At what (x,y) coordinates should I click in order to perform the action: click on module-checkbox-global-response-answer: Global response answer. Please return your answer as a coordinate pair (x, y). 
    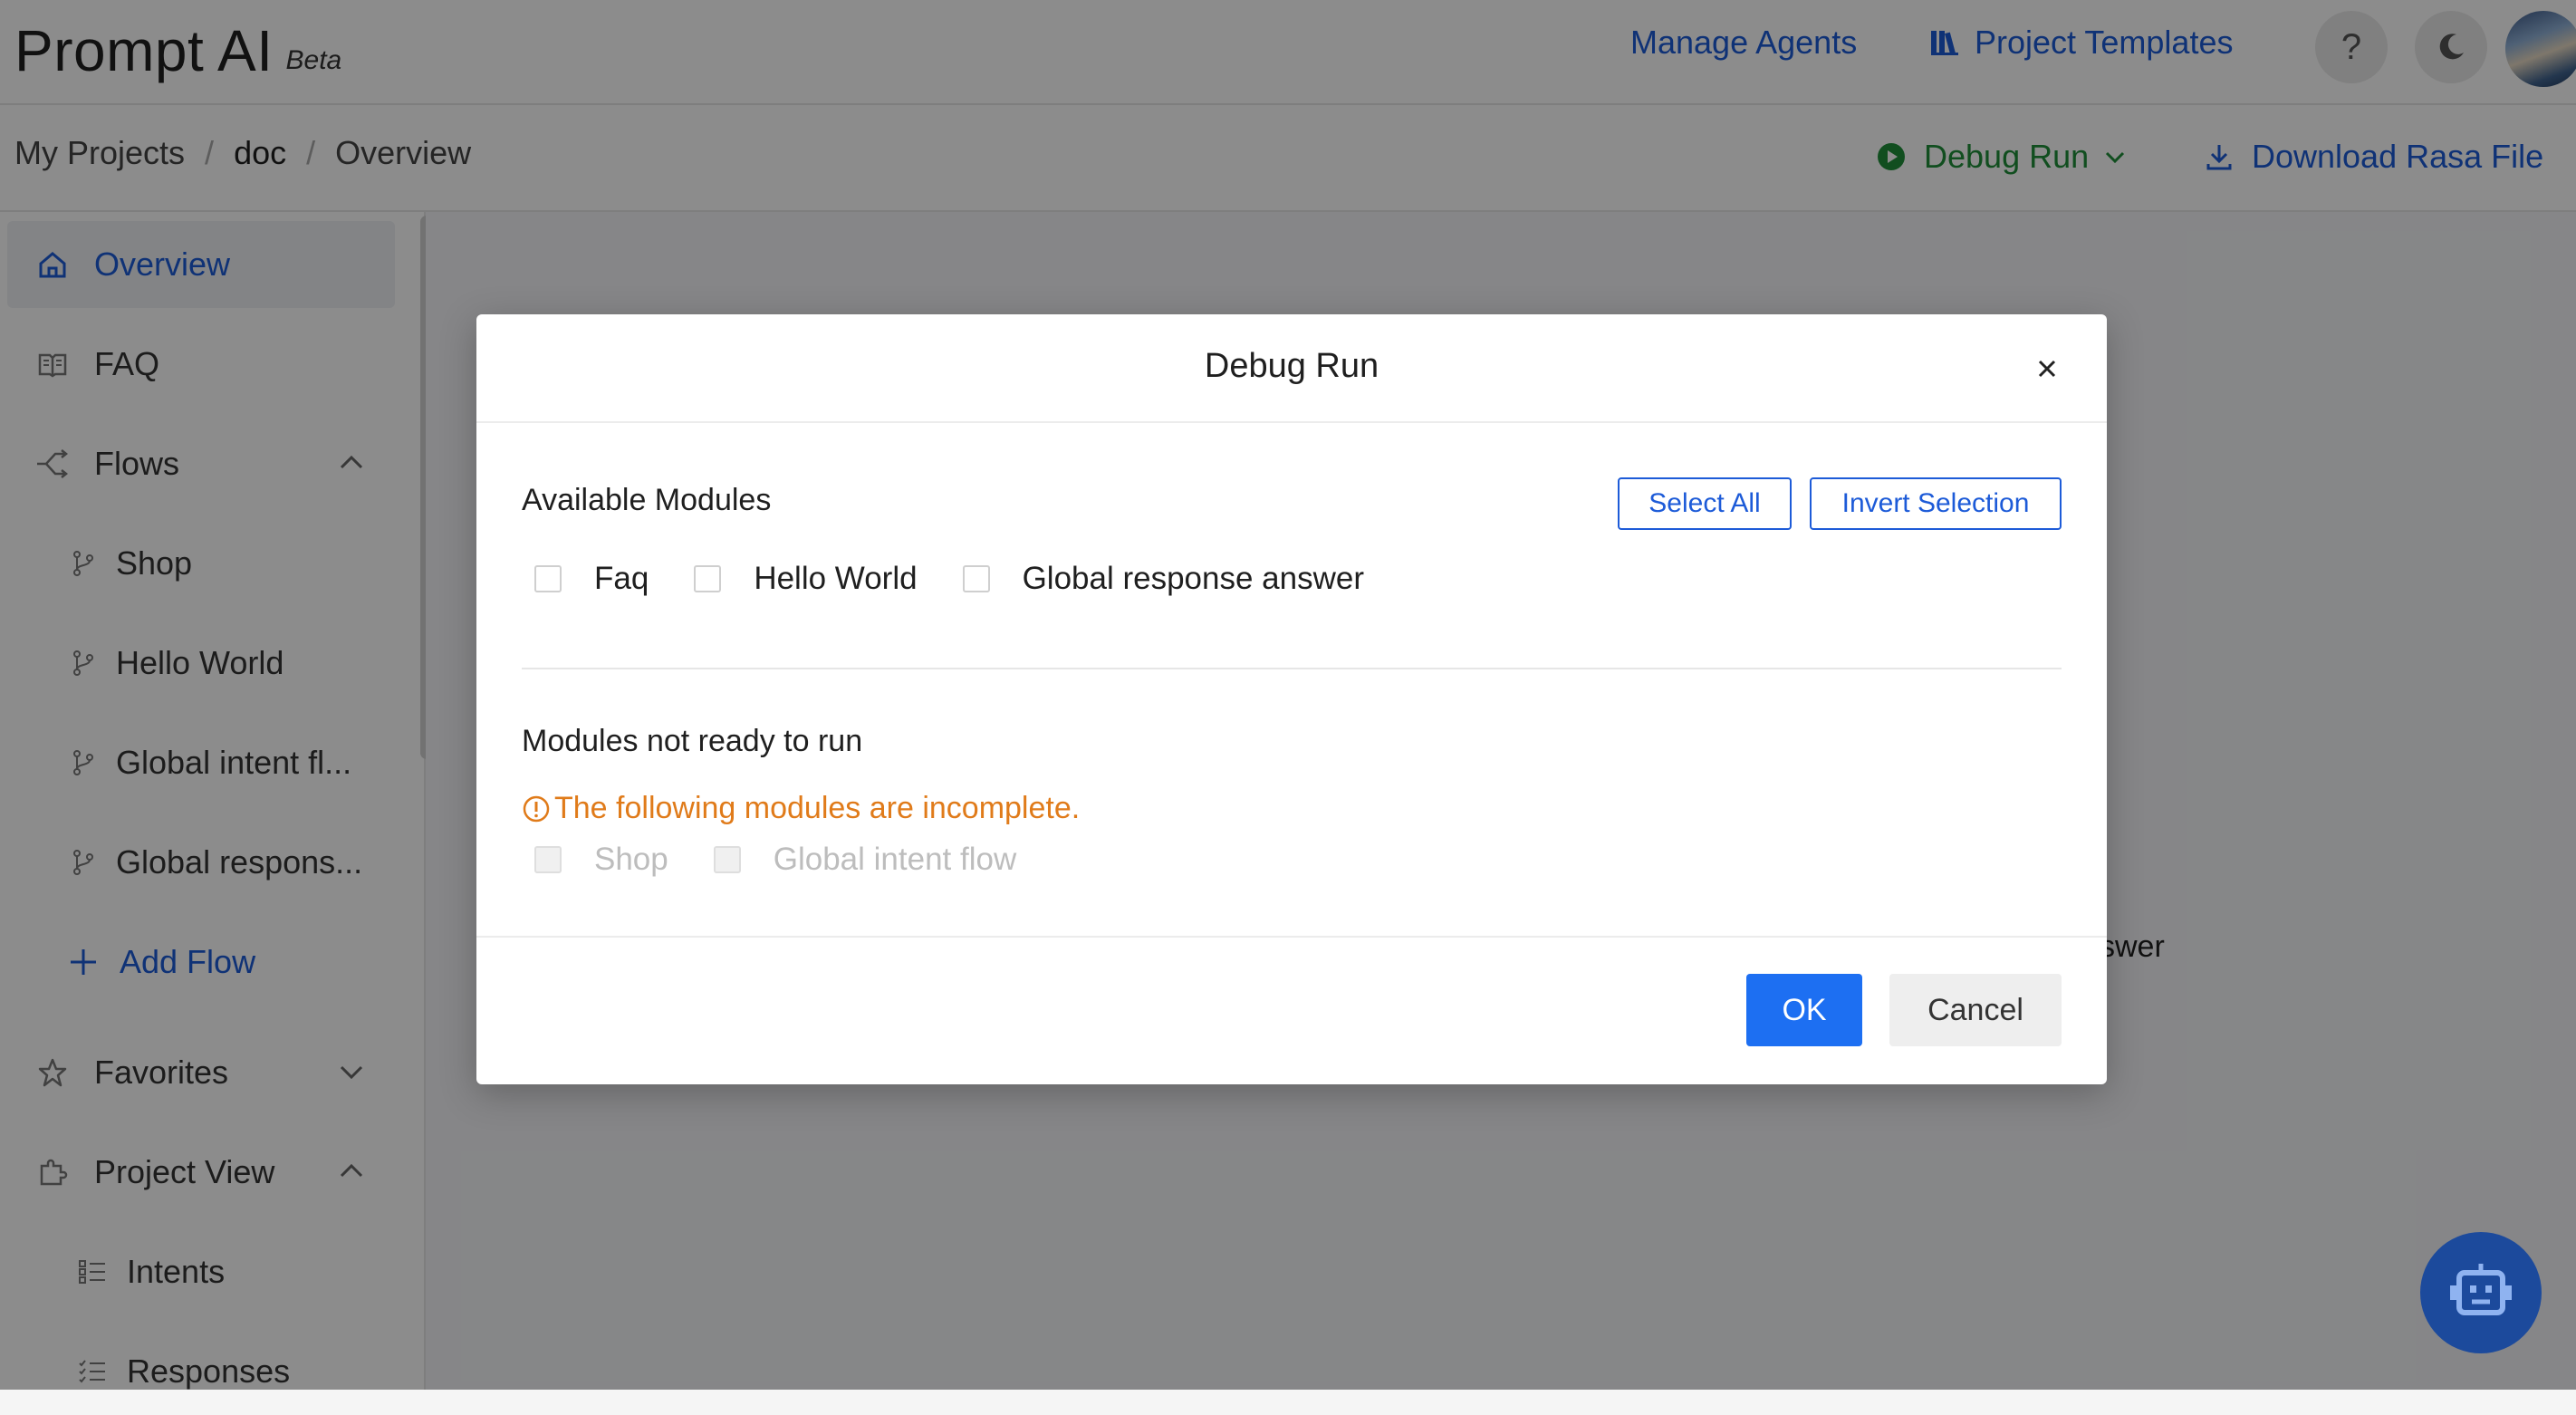
    Looking at the image, I should click on (1163, 579).